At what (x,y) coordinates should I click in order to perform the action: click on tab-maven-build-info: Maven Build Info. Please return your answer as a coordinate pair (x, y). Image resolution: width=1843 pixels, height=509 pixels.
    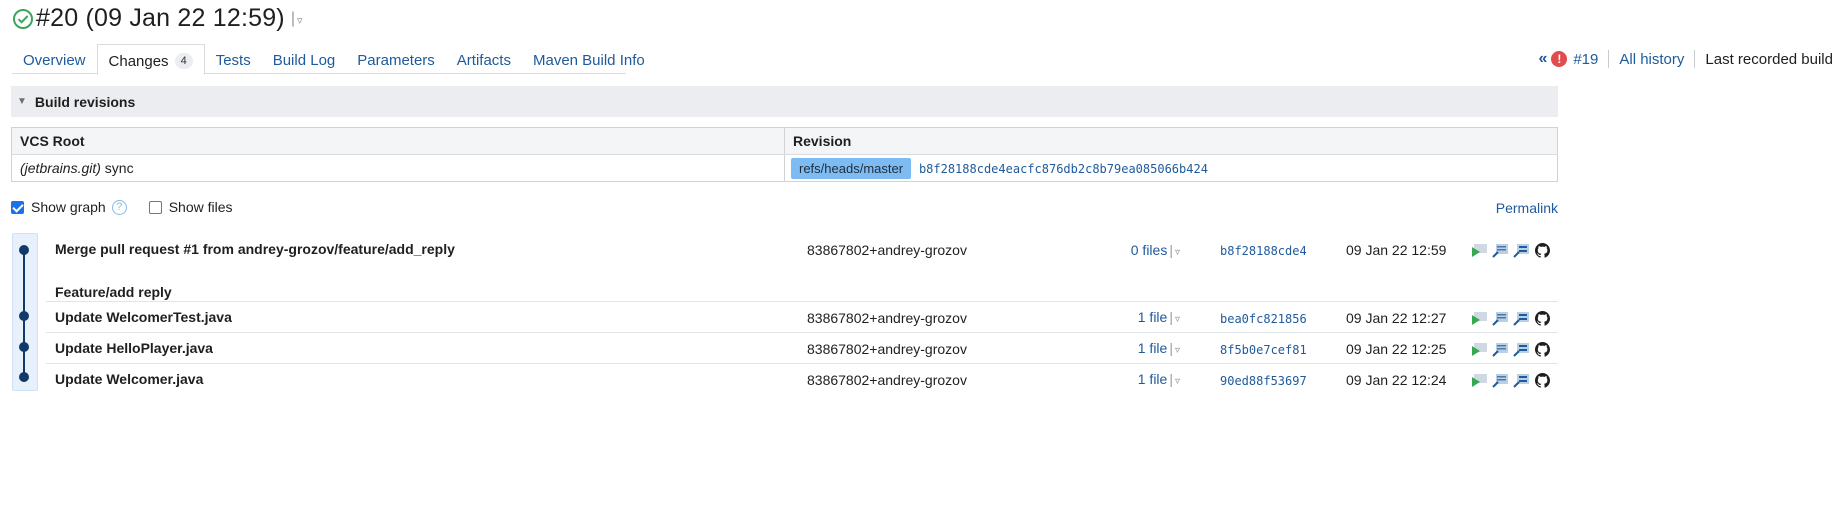
    Looking at the image, I should click on (589, 59).